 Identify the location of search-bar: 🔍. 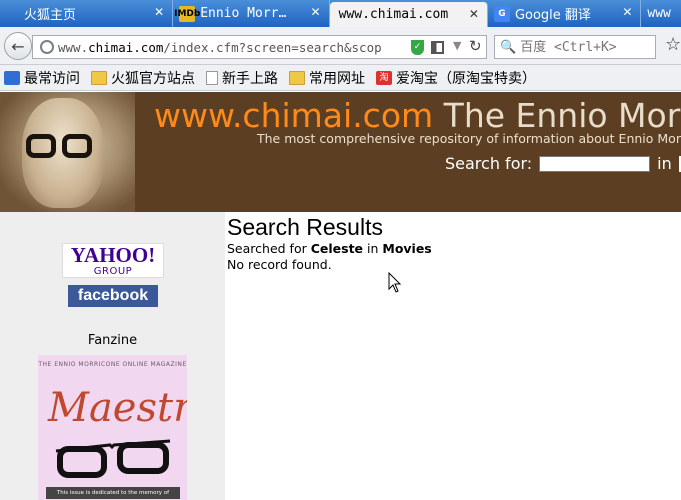
(575, 47).